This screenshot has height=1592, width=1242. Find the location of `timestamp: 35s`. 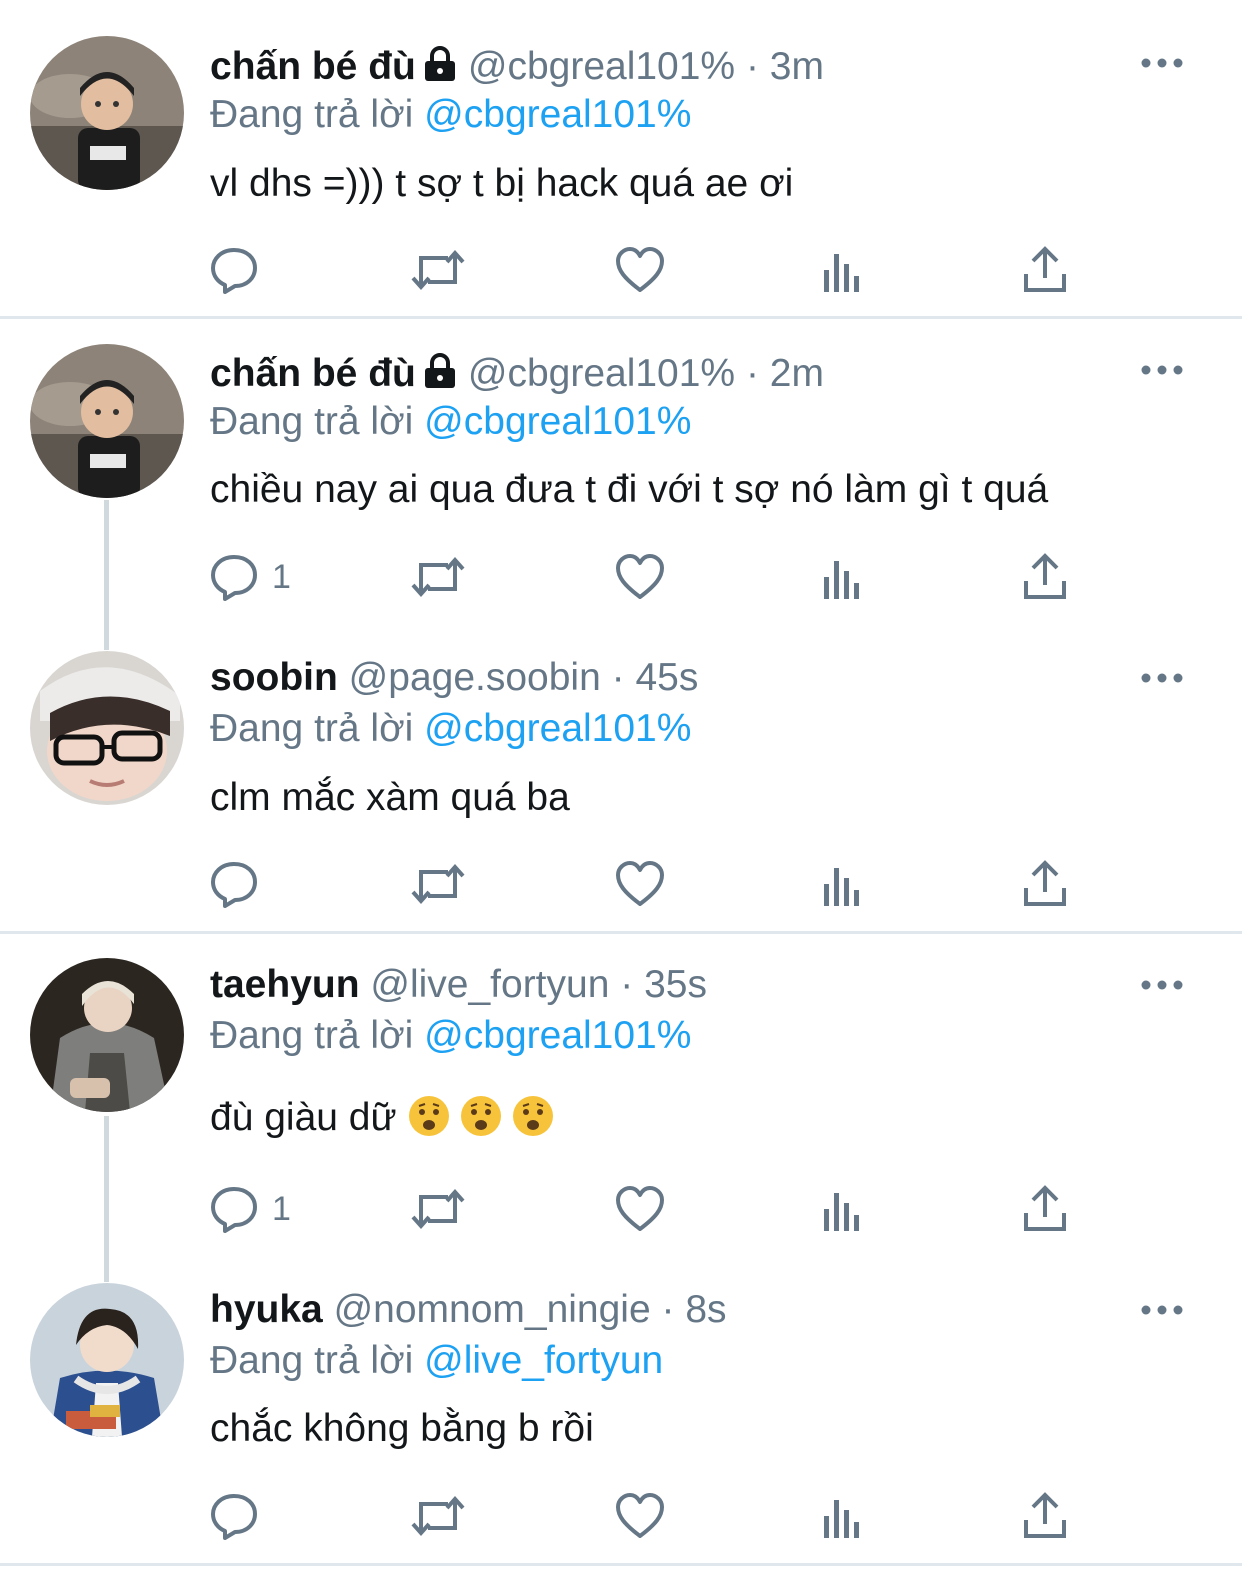

timestamp: 35s is located at coordinates (675, 984).